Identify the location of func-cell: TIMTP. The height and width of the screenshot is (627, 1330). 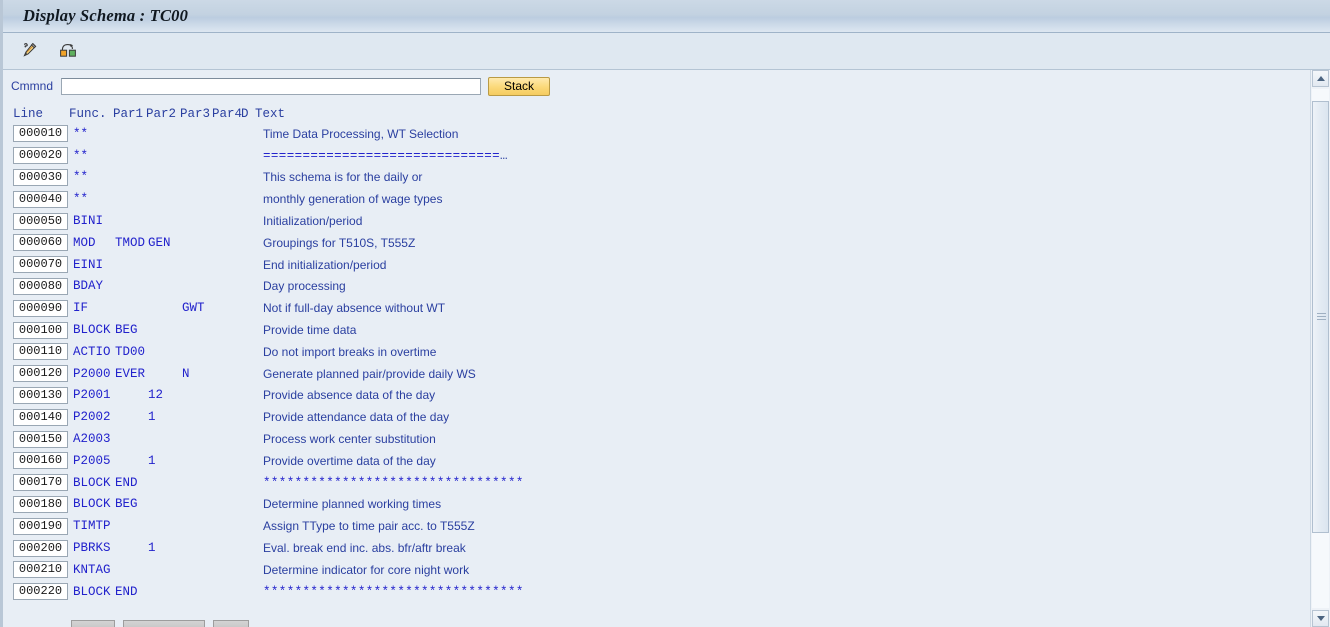
(91, 526).